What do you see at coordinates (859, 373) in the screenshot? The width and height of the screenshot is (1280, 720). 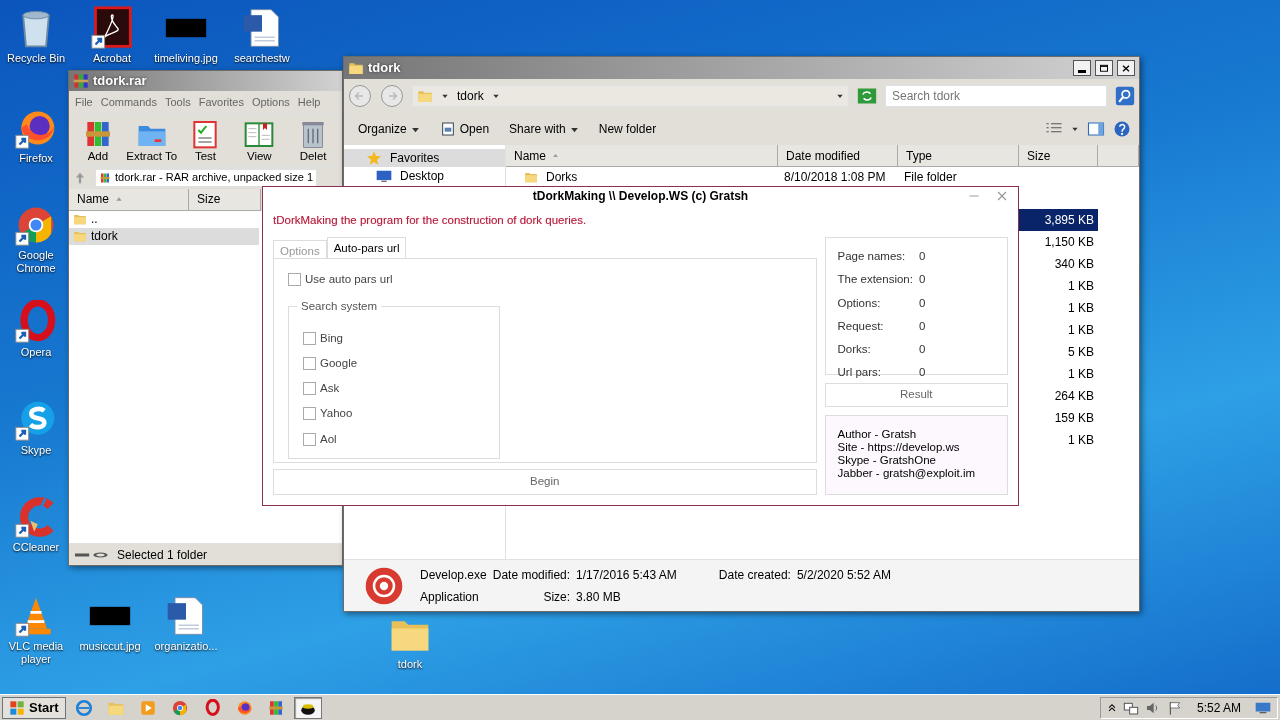 I see `stat-label: Url pars:` at bounding box center [859, 373].